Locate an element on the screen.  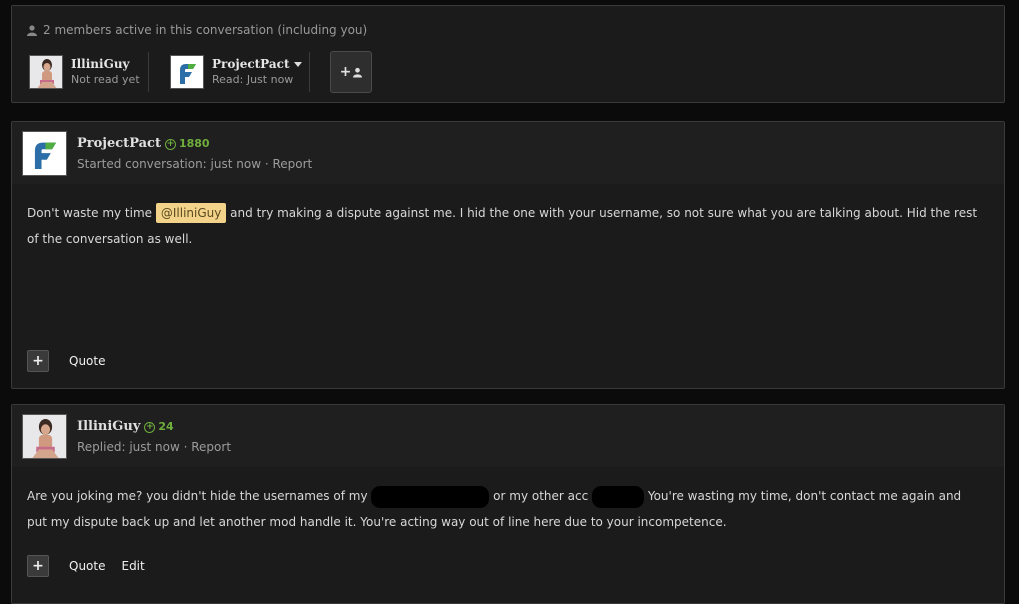
member-status: Read: Just now is located at coordinates (253, 79).